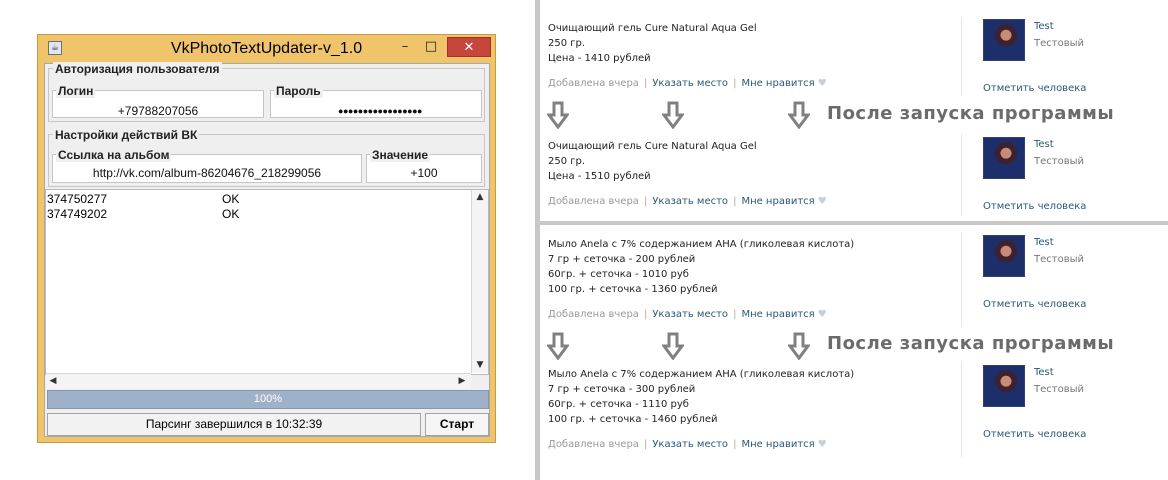 The height and width of the screenshot is (480, 1168). What do you see at coordinates (405, 47) in the screenshot?
I see `minimize-button: –` at bounding box center [405, 47].